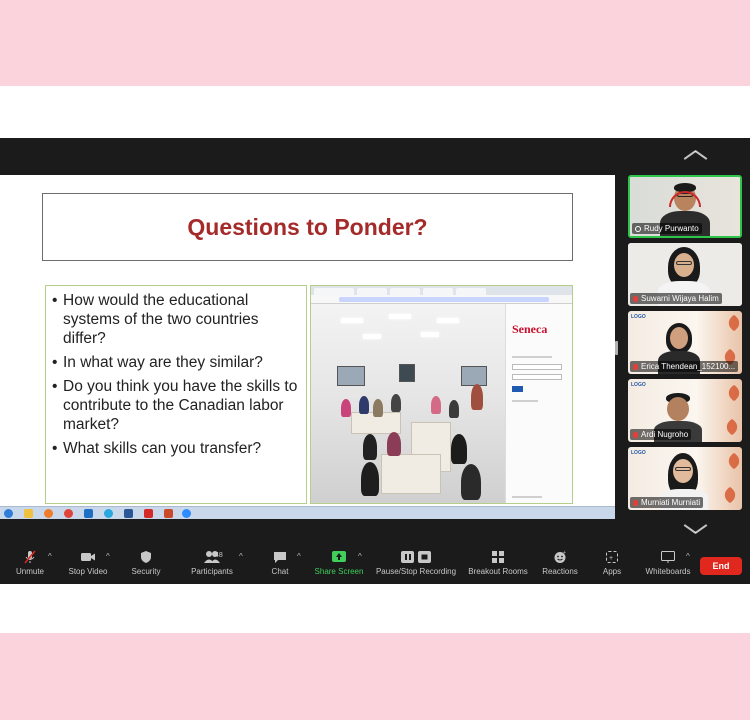 The height and width of the screenshot is (720, 750). I want to click on media-icon, so click(48, 513).